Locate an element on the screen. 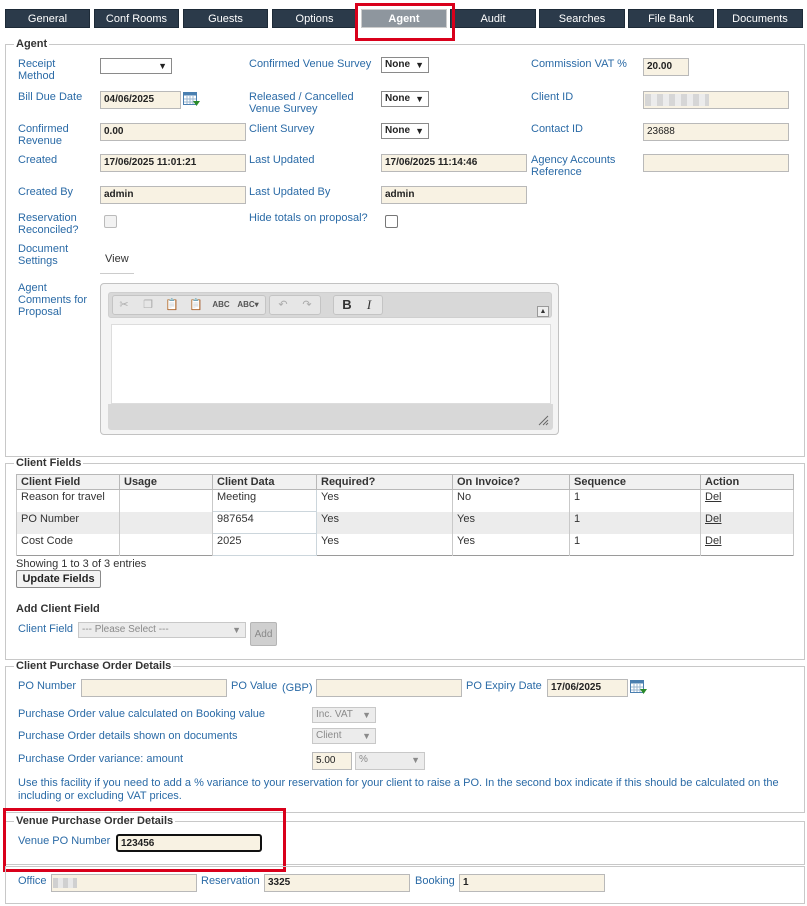  col-sequence: Sequence is located at coordinates (635, 482).